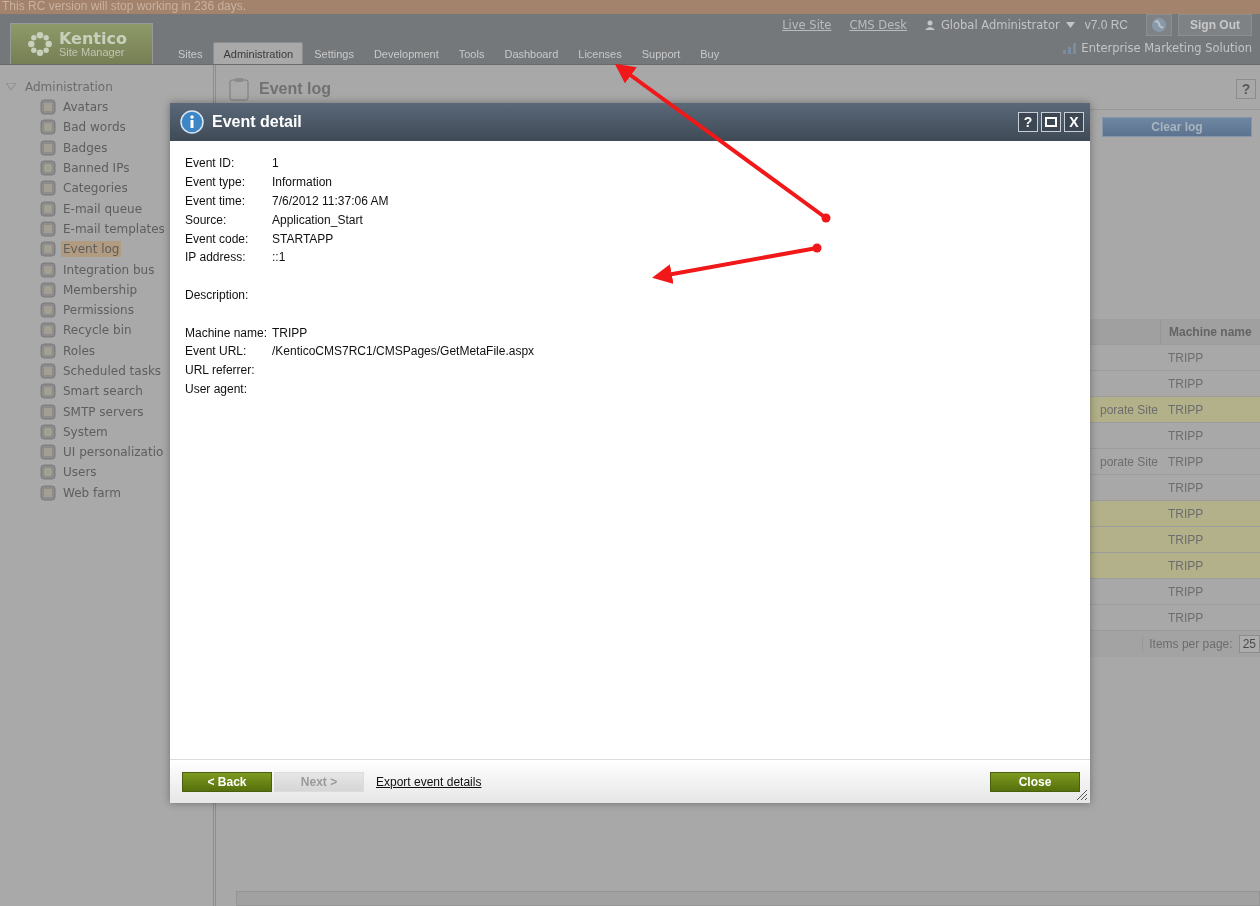 Image resolution: width=1260 pixels, height=906 pixels. What do you see at coordinates (1210, 331) in the screenshot?
I see `column-header: Machine name` at bounding box center [1210, 331].